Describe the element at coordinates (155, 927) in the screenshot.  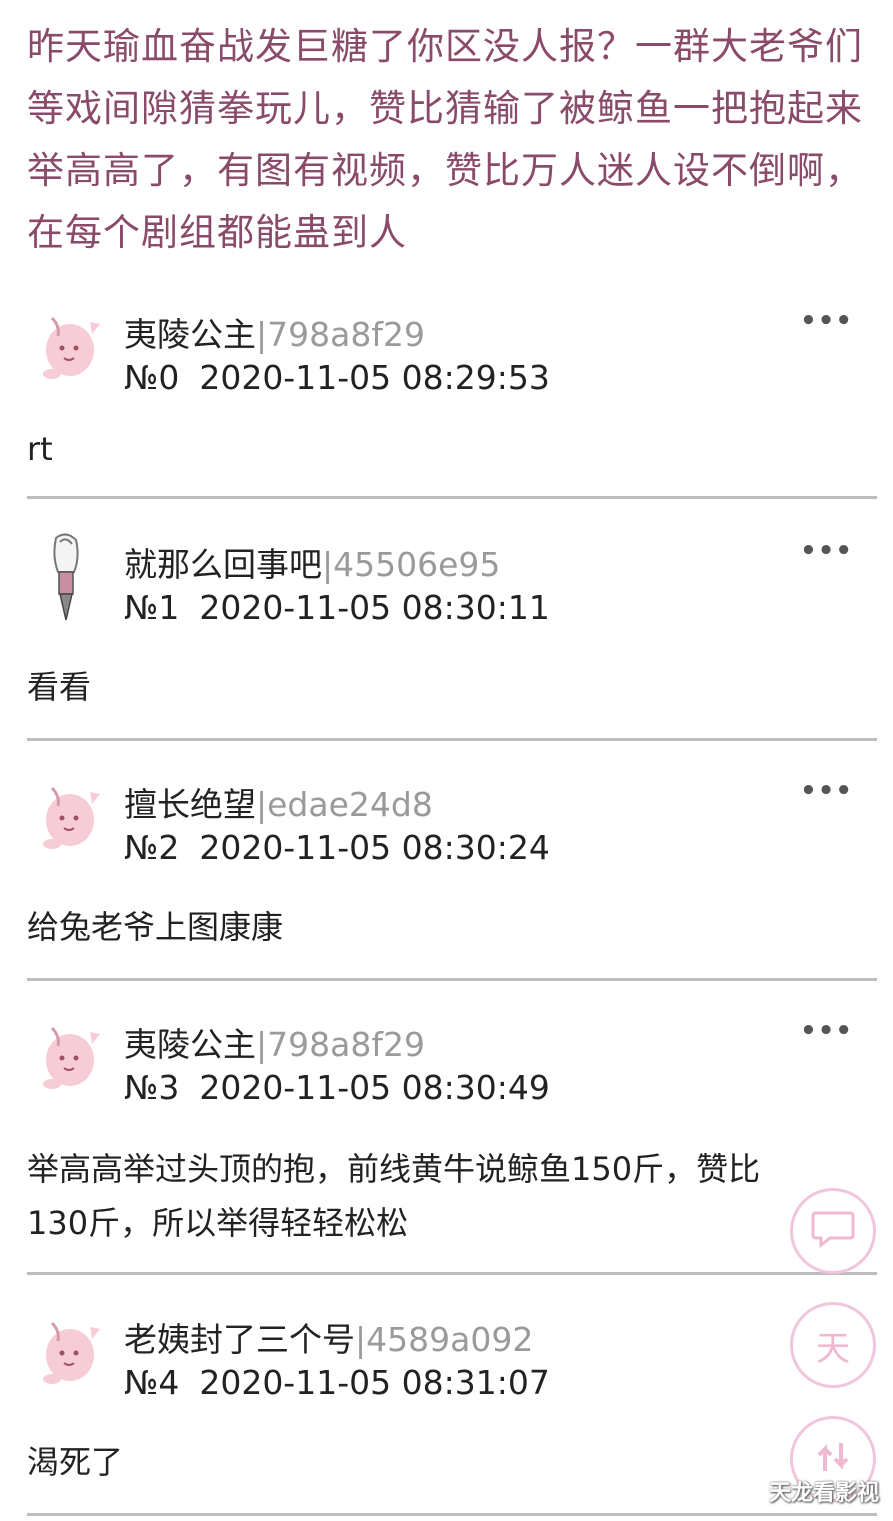
I see `post-content: 给兔老爷上图康康` at that location.